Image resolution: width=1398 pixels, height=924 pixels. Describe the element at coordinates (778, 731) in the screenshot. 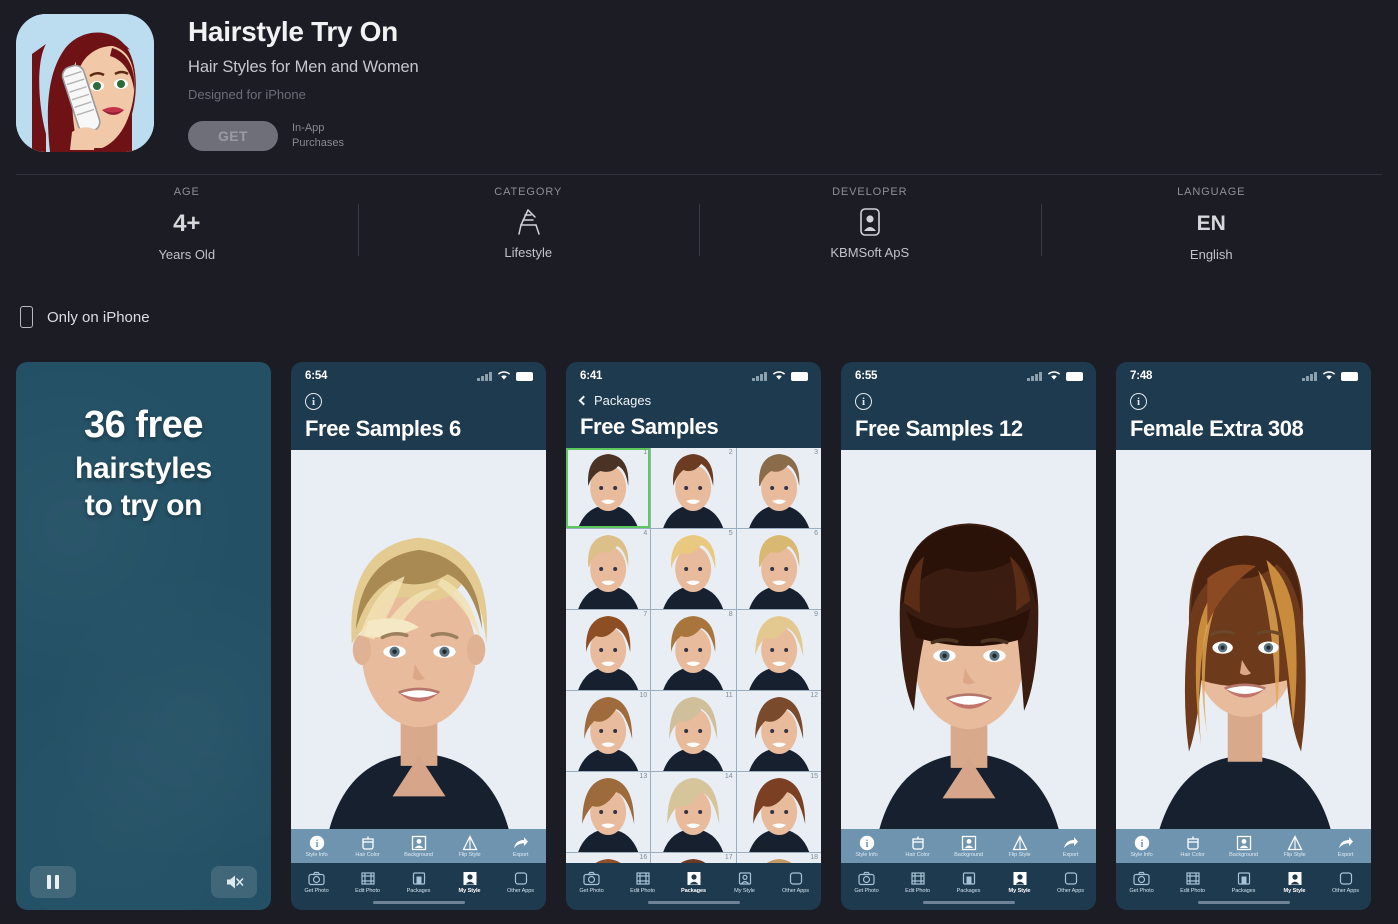

I see `thumbnail-cell: 12` at that location.